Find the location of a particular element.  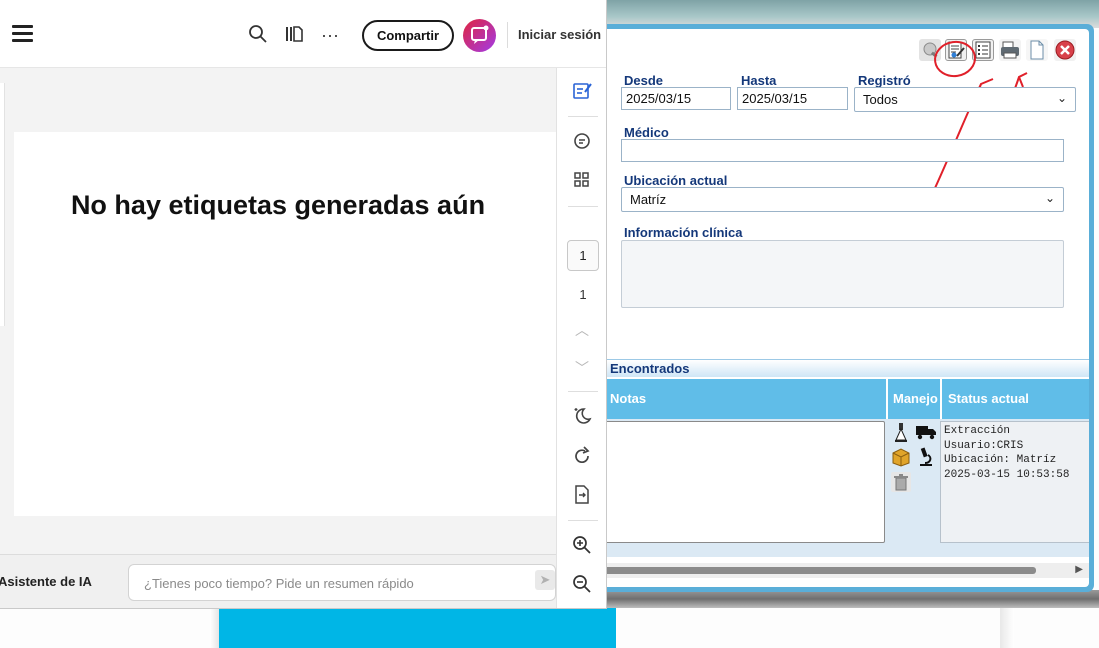

registro-select-value: Todos is located at coordinates (880, 99).